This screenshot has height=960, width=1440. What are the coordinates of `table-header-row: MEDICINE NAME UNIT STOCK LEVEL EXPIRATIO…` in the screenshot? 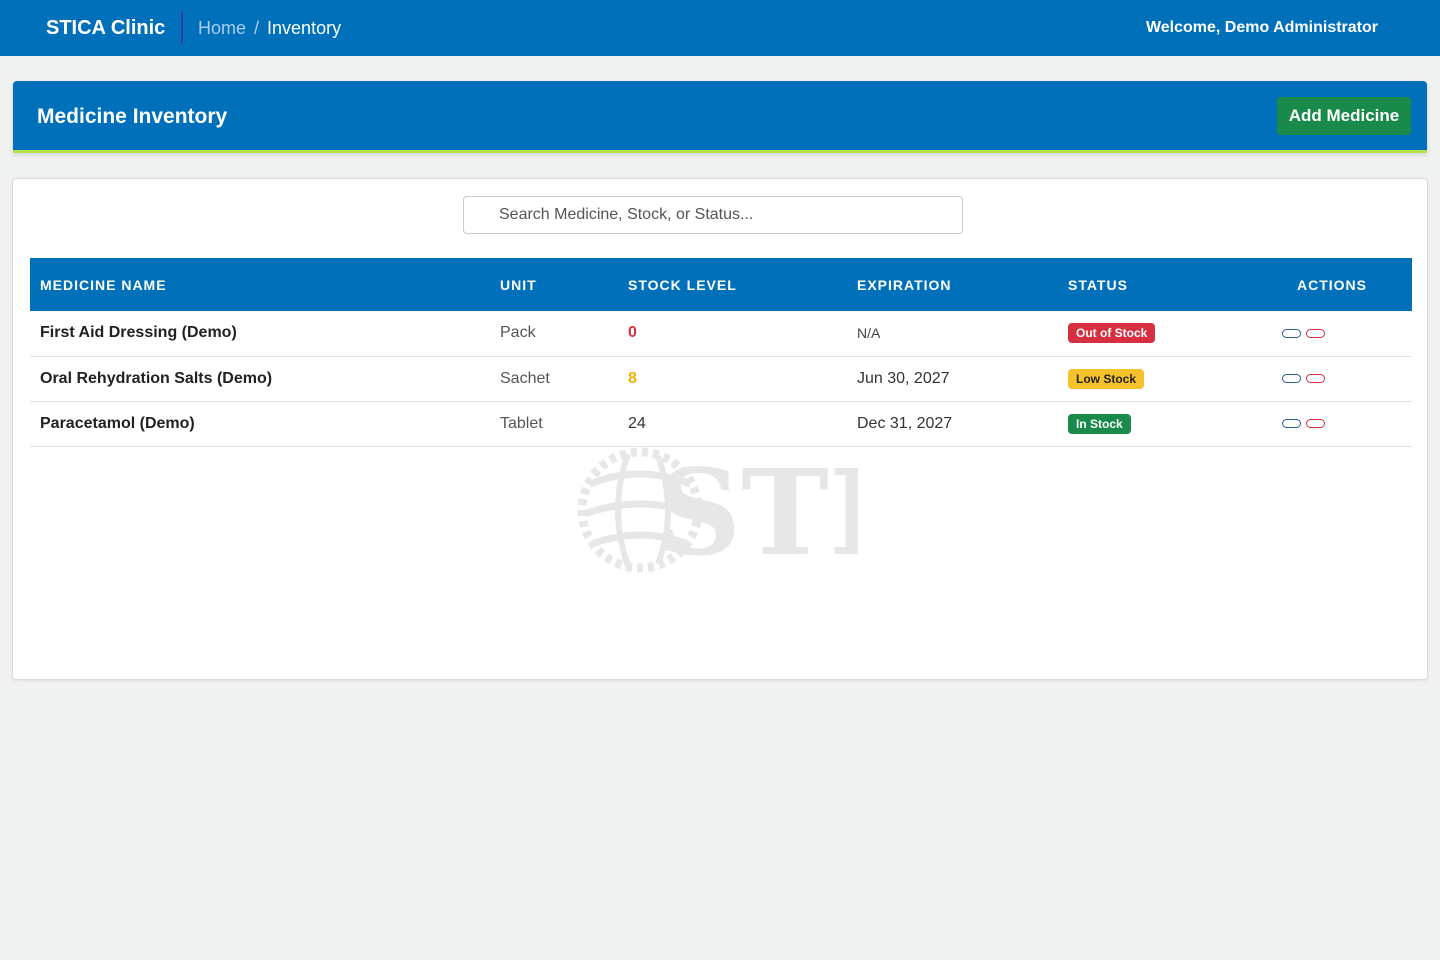 It's located at (721, 284).